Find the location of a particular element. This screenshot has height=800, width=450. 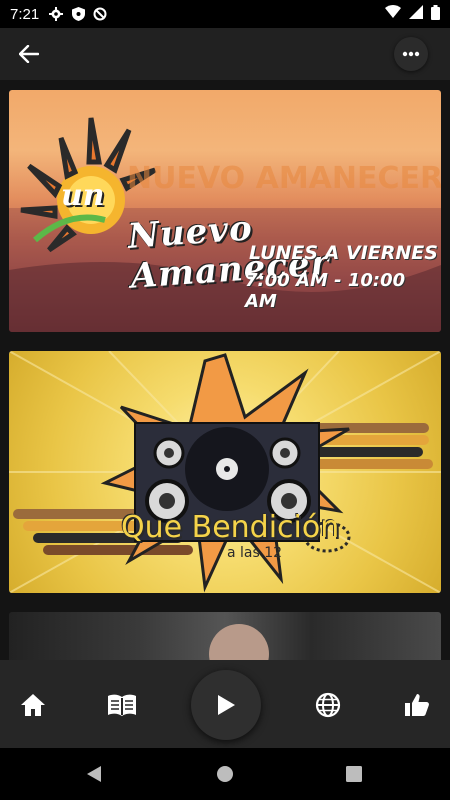

arrow-back-icon is located at coordinates (29, 54).